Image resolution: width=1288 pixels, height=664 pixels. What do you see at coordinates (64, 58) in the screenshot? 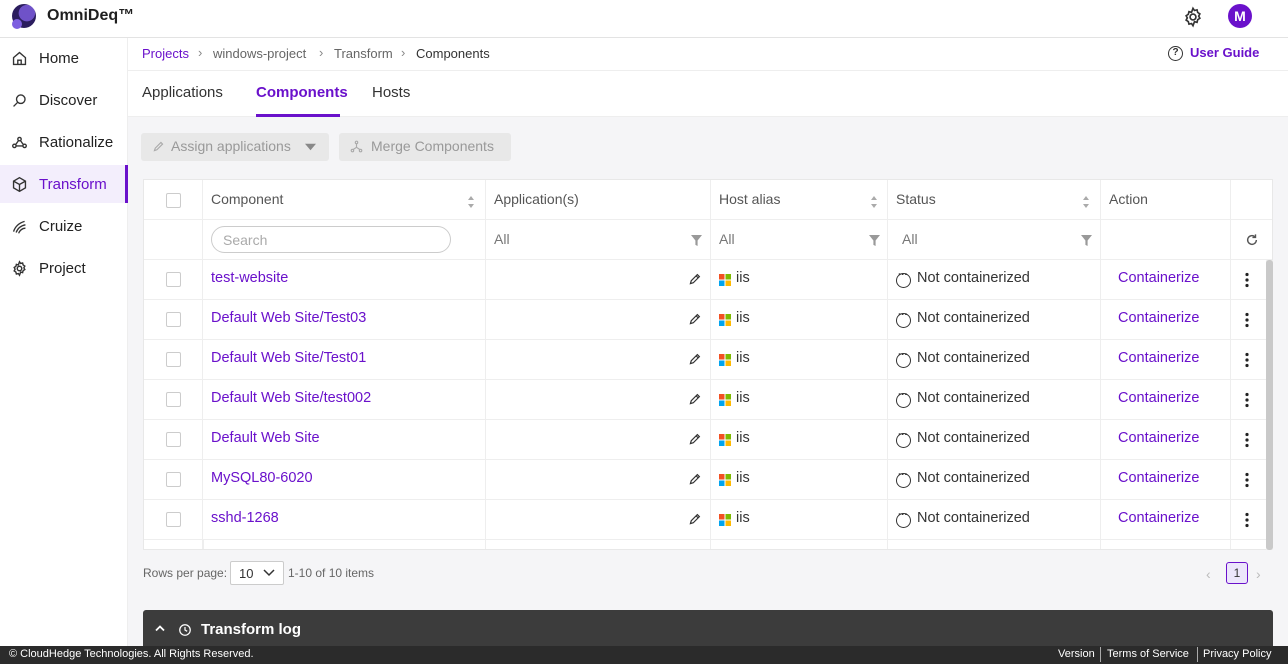
I see `sidebar-item-home: Home` at bounding box center [64, 58].